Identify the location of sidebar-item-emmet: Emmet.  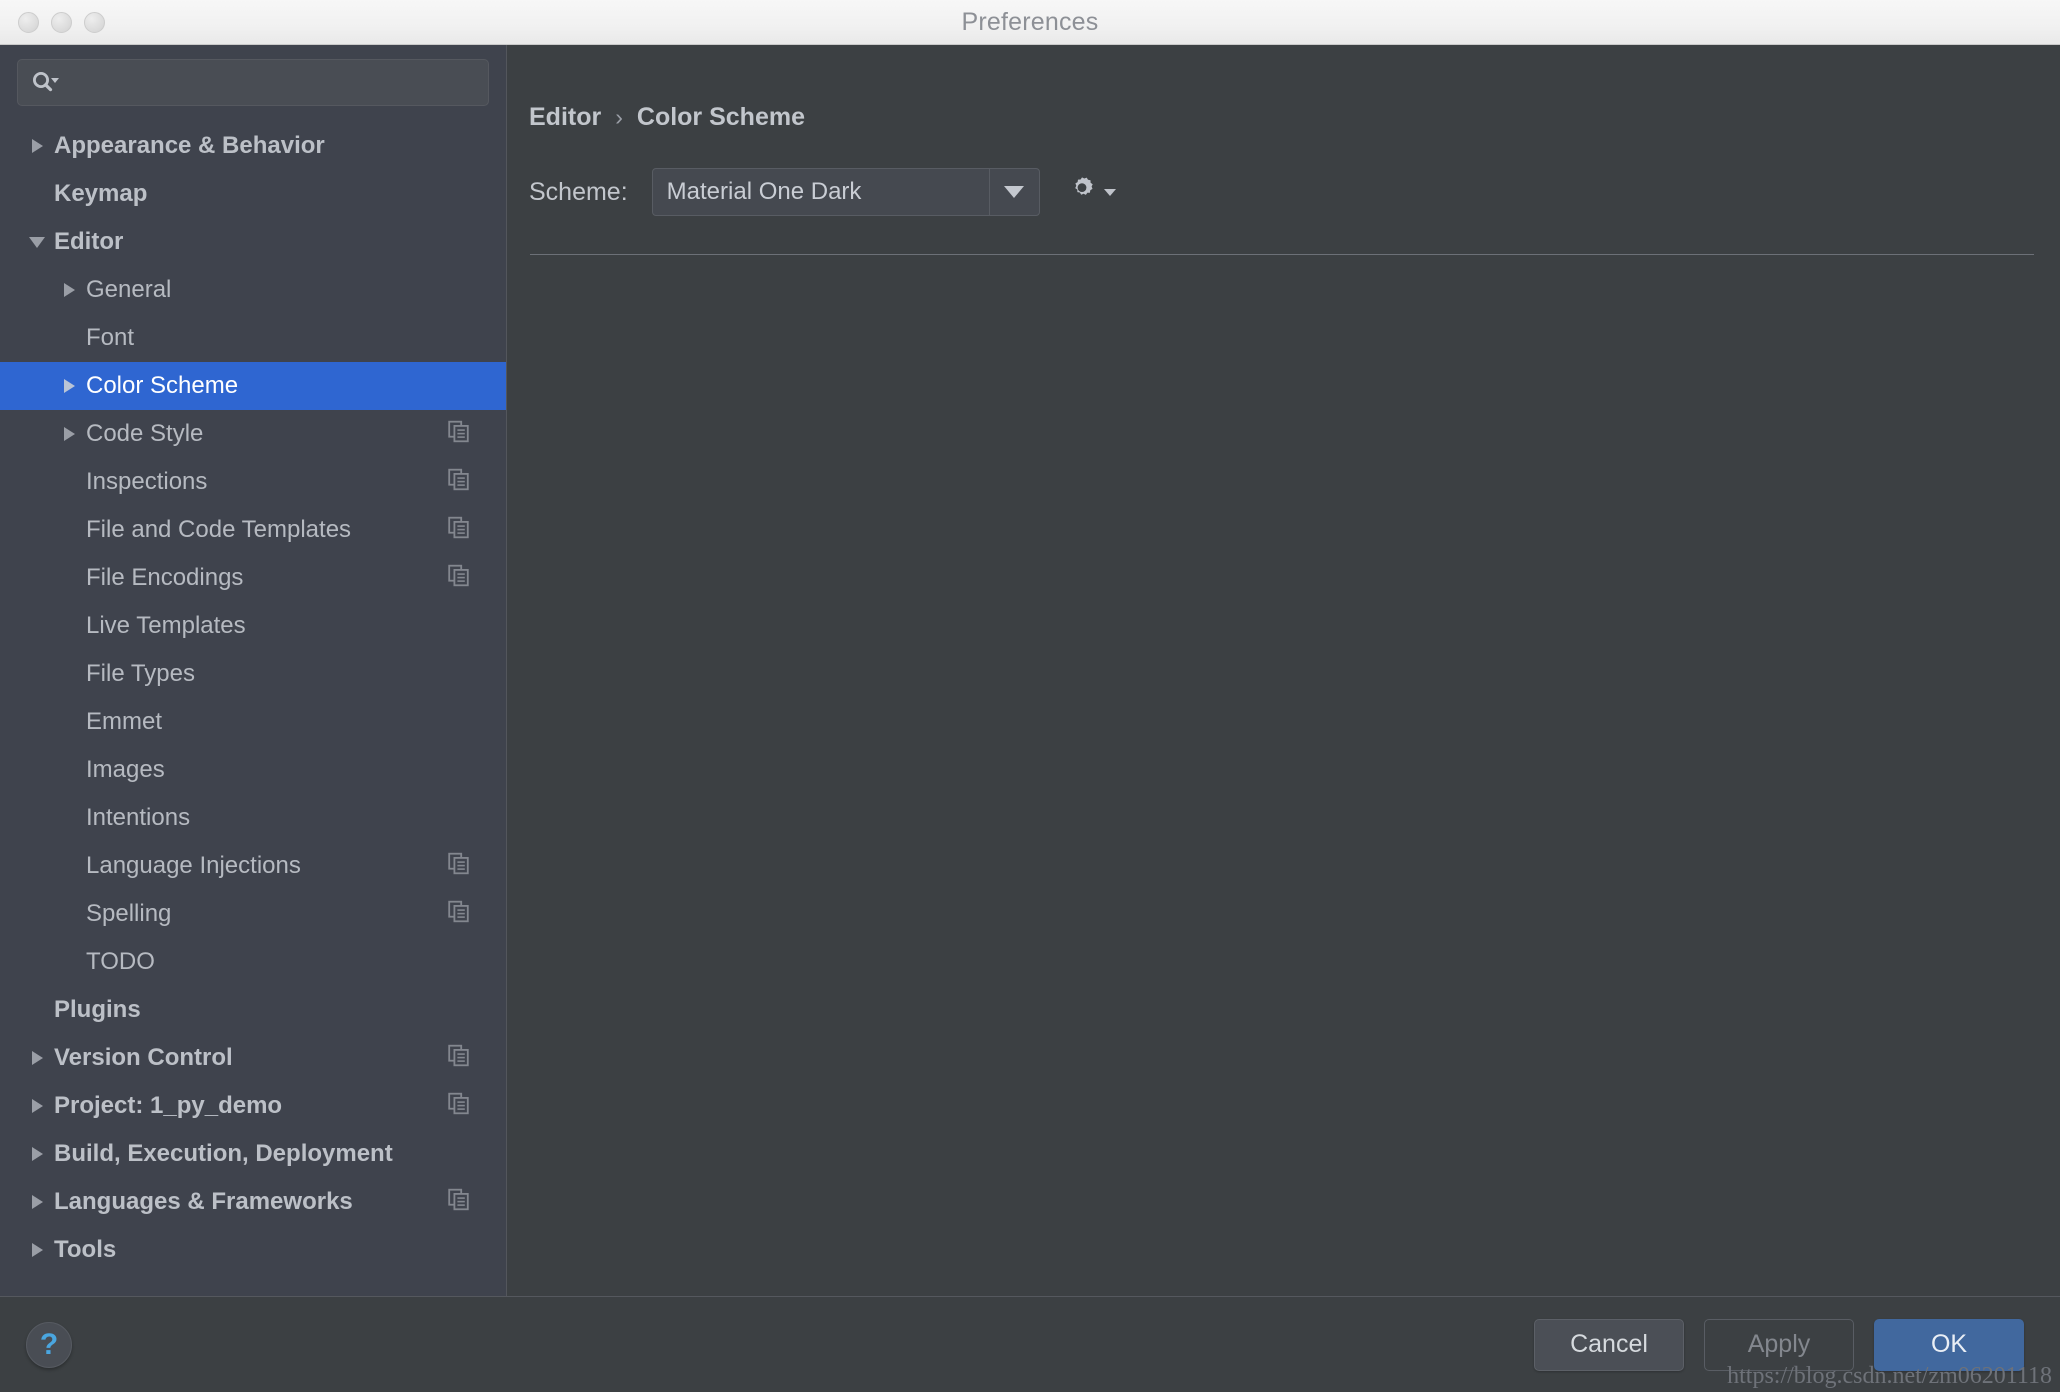
(253, 722).